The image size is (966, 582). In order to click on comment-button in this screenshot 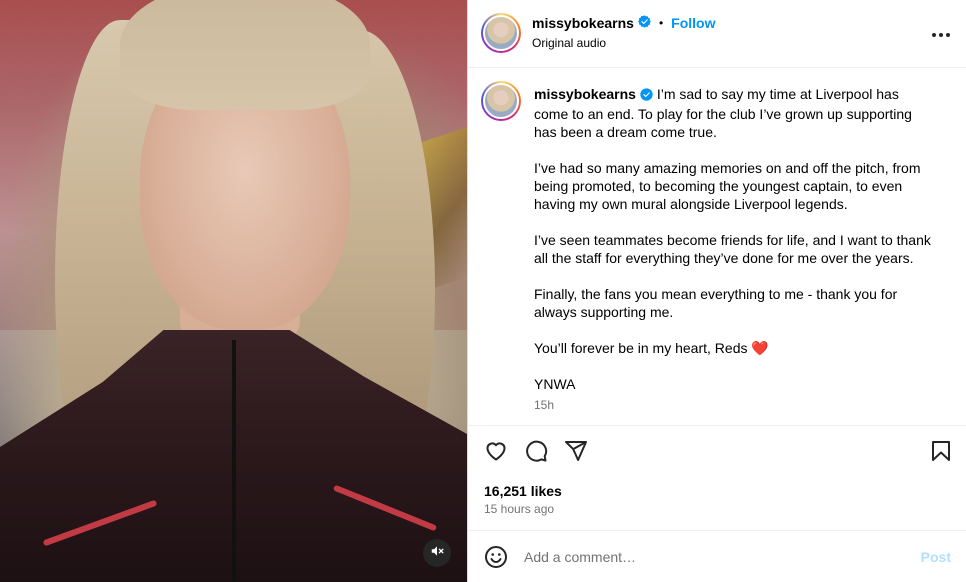, I will do `click(536, 453)`.